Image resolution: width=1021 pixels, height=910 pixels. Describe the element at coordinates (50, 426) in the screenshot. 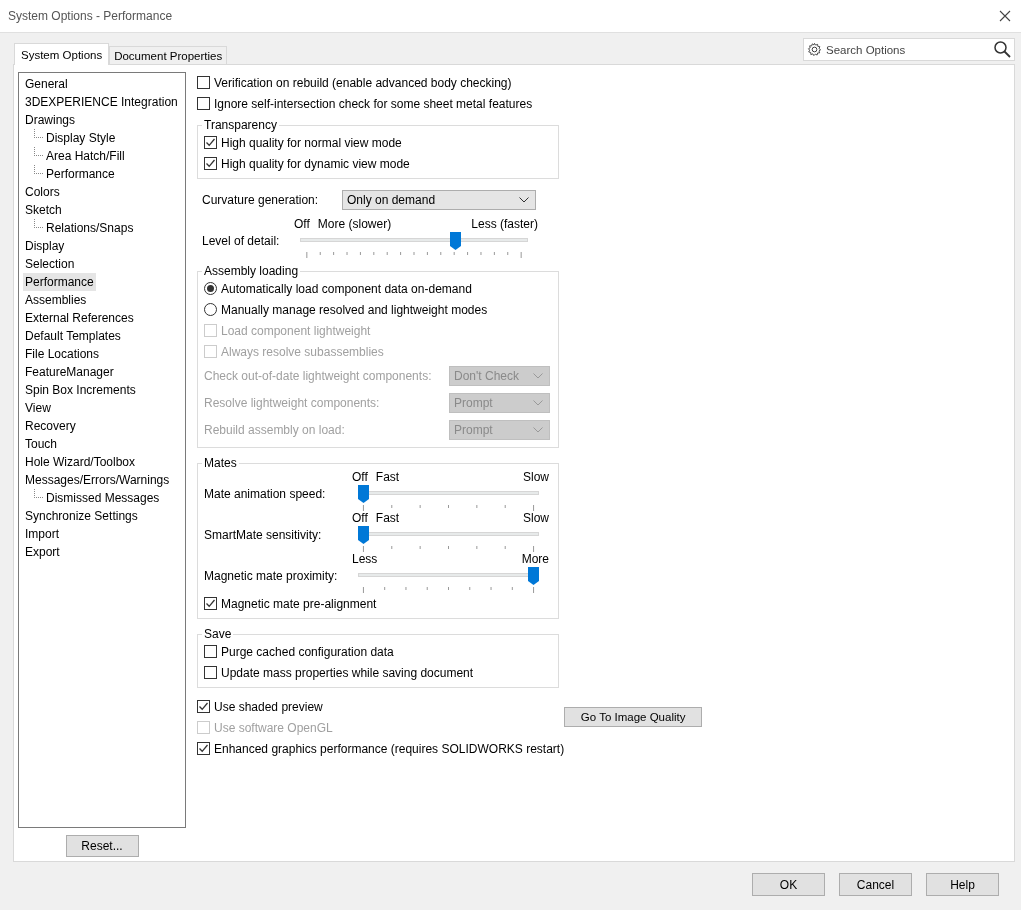

I see `tree-item: Recovery` at that location.